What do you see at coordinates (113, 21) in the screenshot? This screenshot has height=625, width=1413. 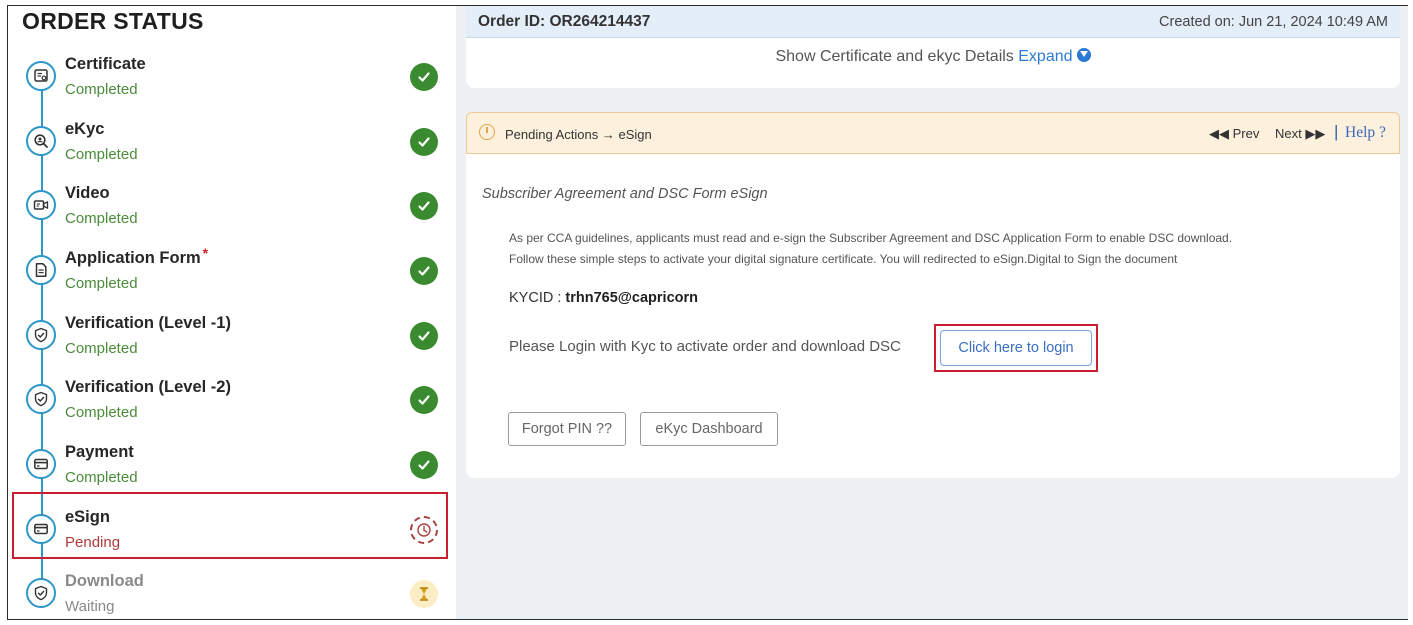 I see `sidebar-title: ORDER STATUS` at bounding box center [113, 21].